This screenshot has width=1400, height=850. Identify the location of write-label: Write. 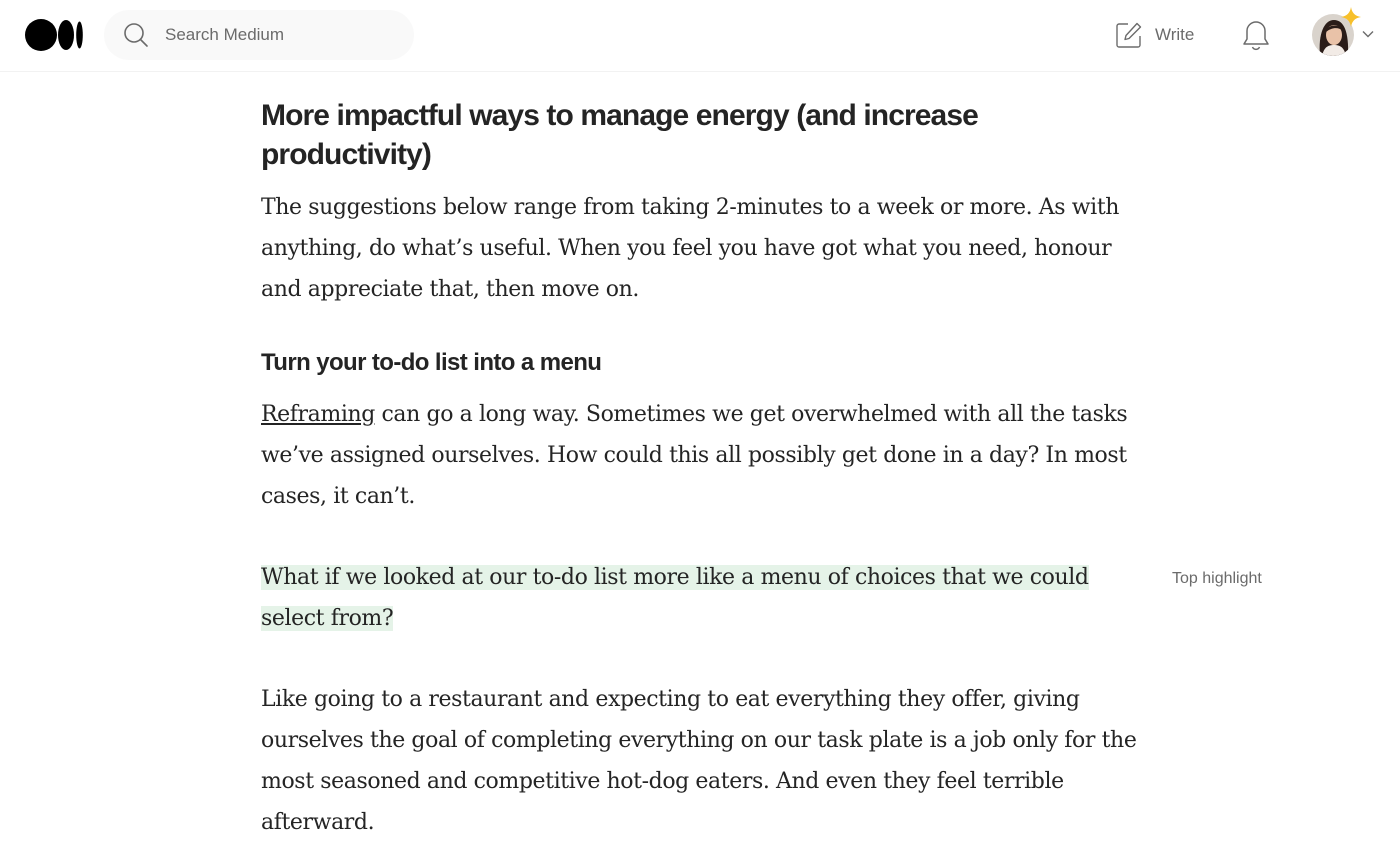
(1175, 34).